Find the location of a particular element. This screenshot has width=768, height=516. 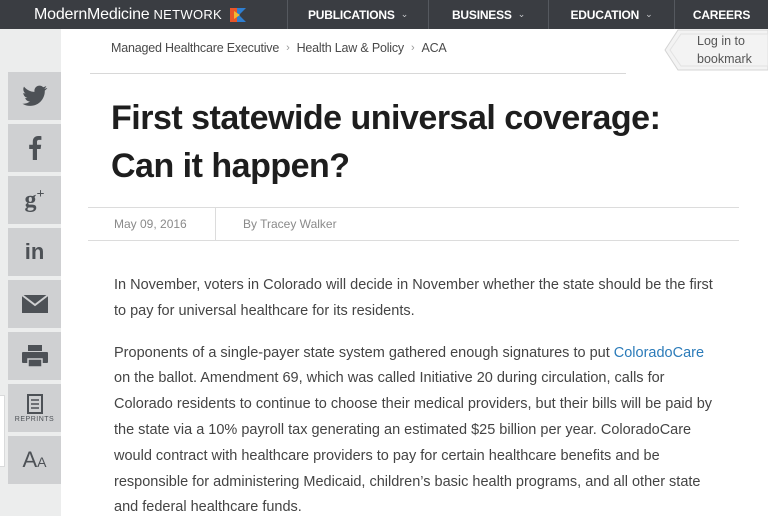

nav-education: EDUCATION ⌄ is located at coordinates (611, 14).